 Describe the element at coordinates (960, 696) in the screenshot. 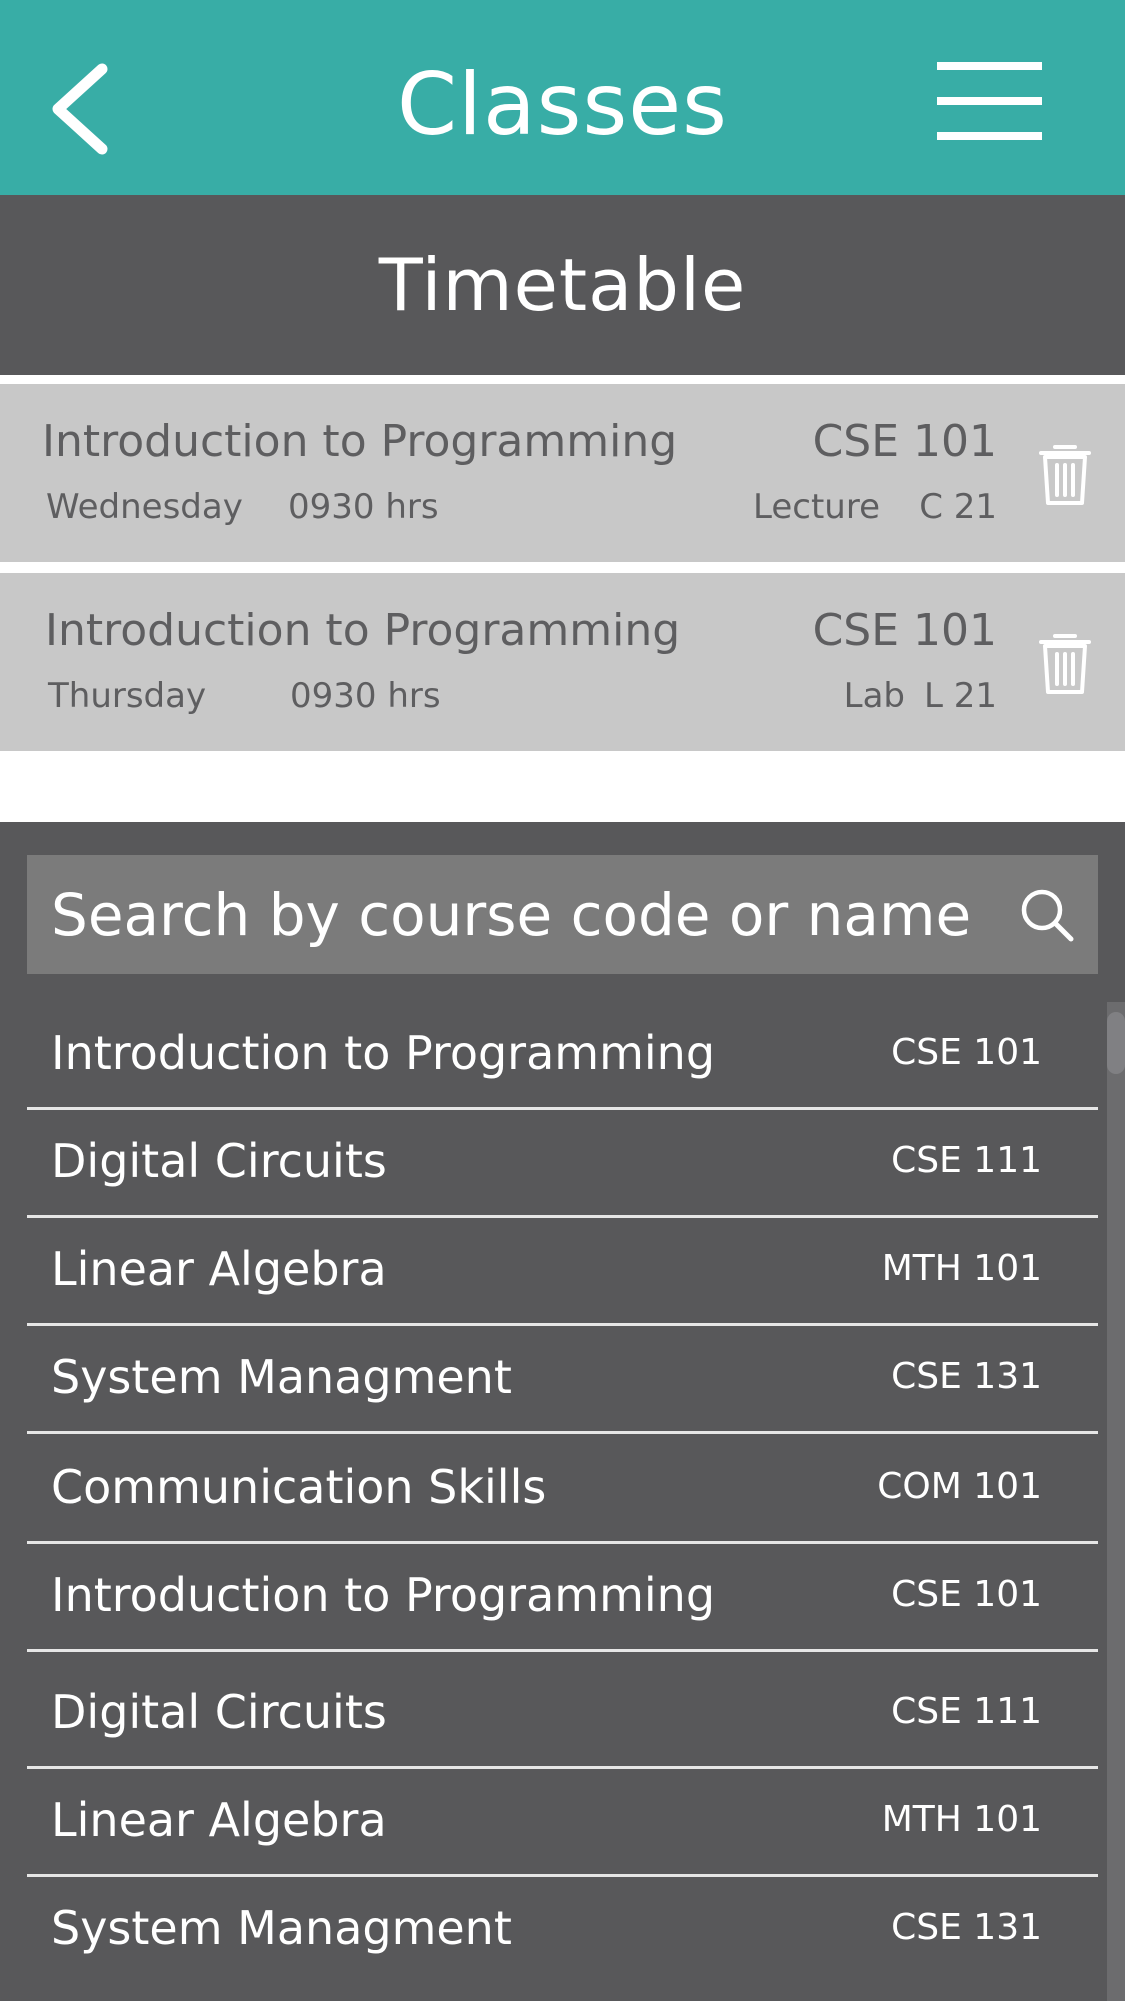

I see `entry-room: L 21` at that location.